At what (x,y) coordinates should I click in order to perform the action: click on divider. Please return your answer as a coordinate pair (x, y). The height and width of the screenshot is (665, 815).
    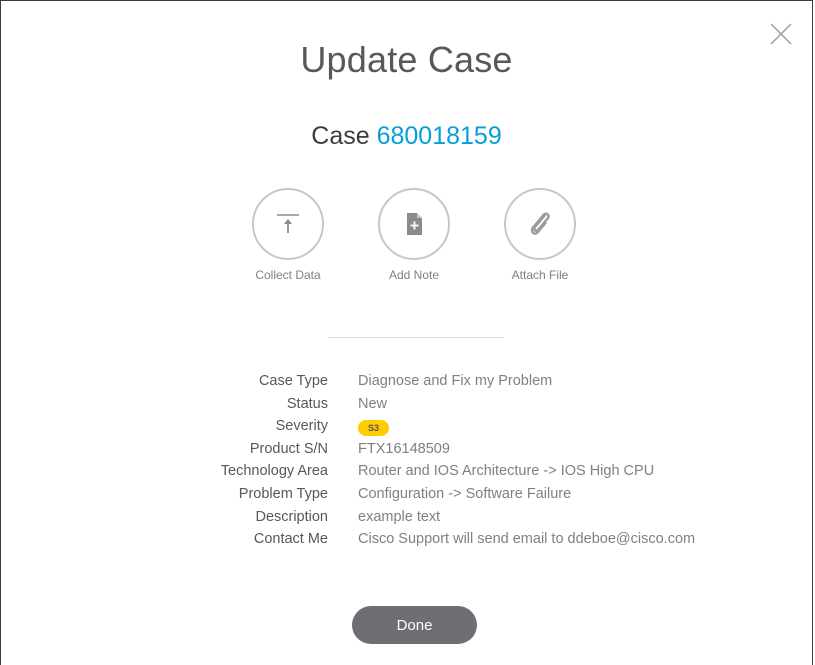
    Looking at the image, I should click on (416, 337).